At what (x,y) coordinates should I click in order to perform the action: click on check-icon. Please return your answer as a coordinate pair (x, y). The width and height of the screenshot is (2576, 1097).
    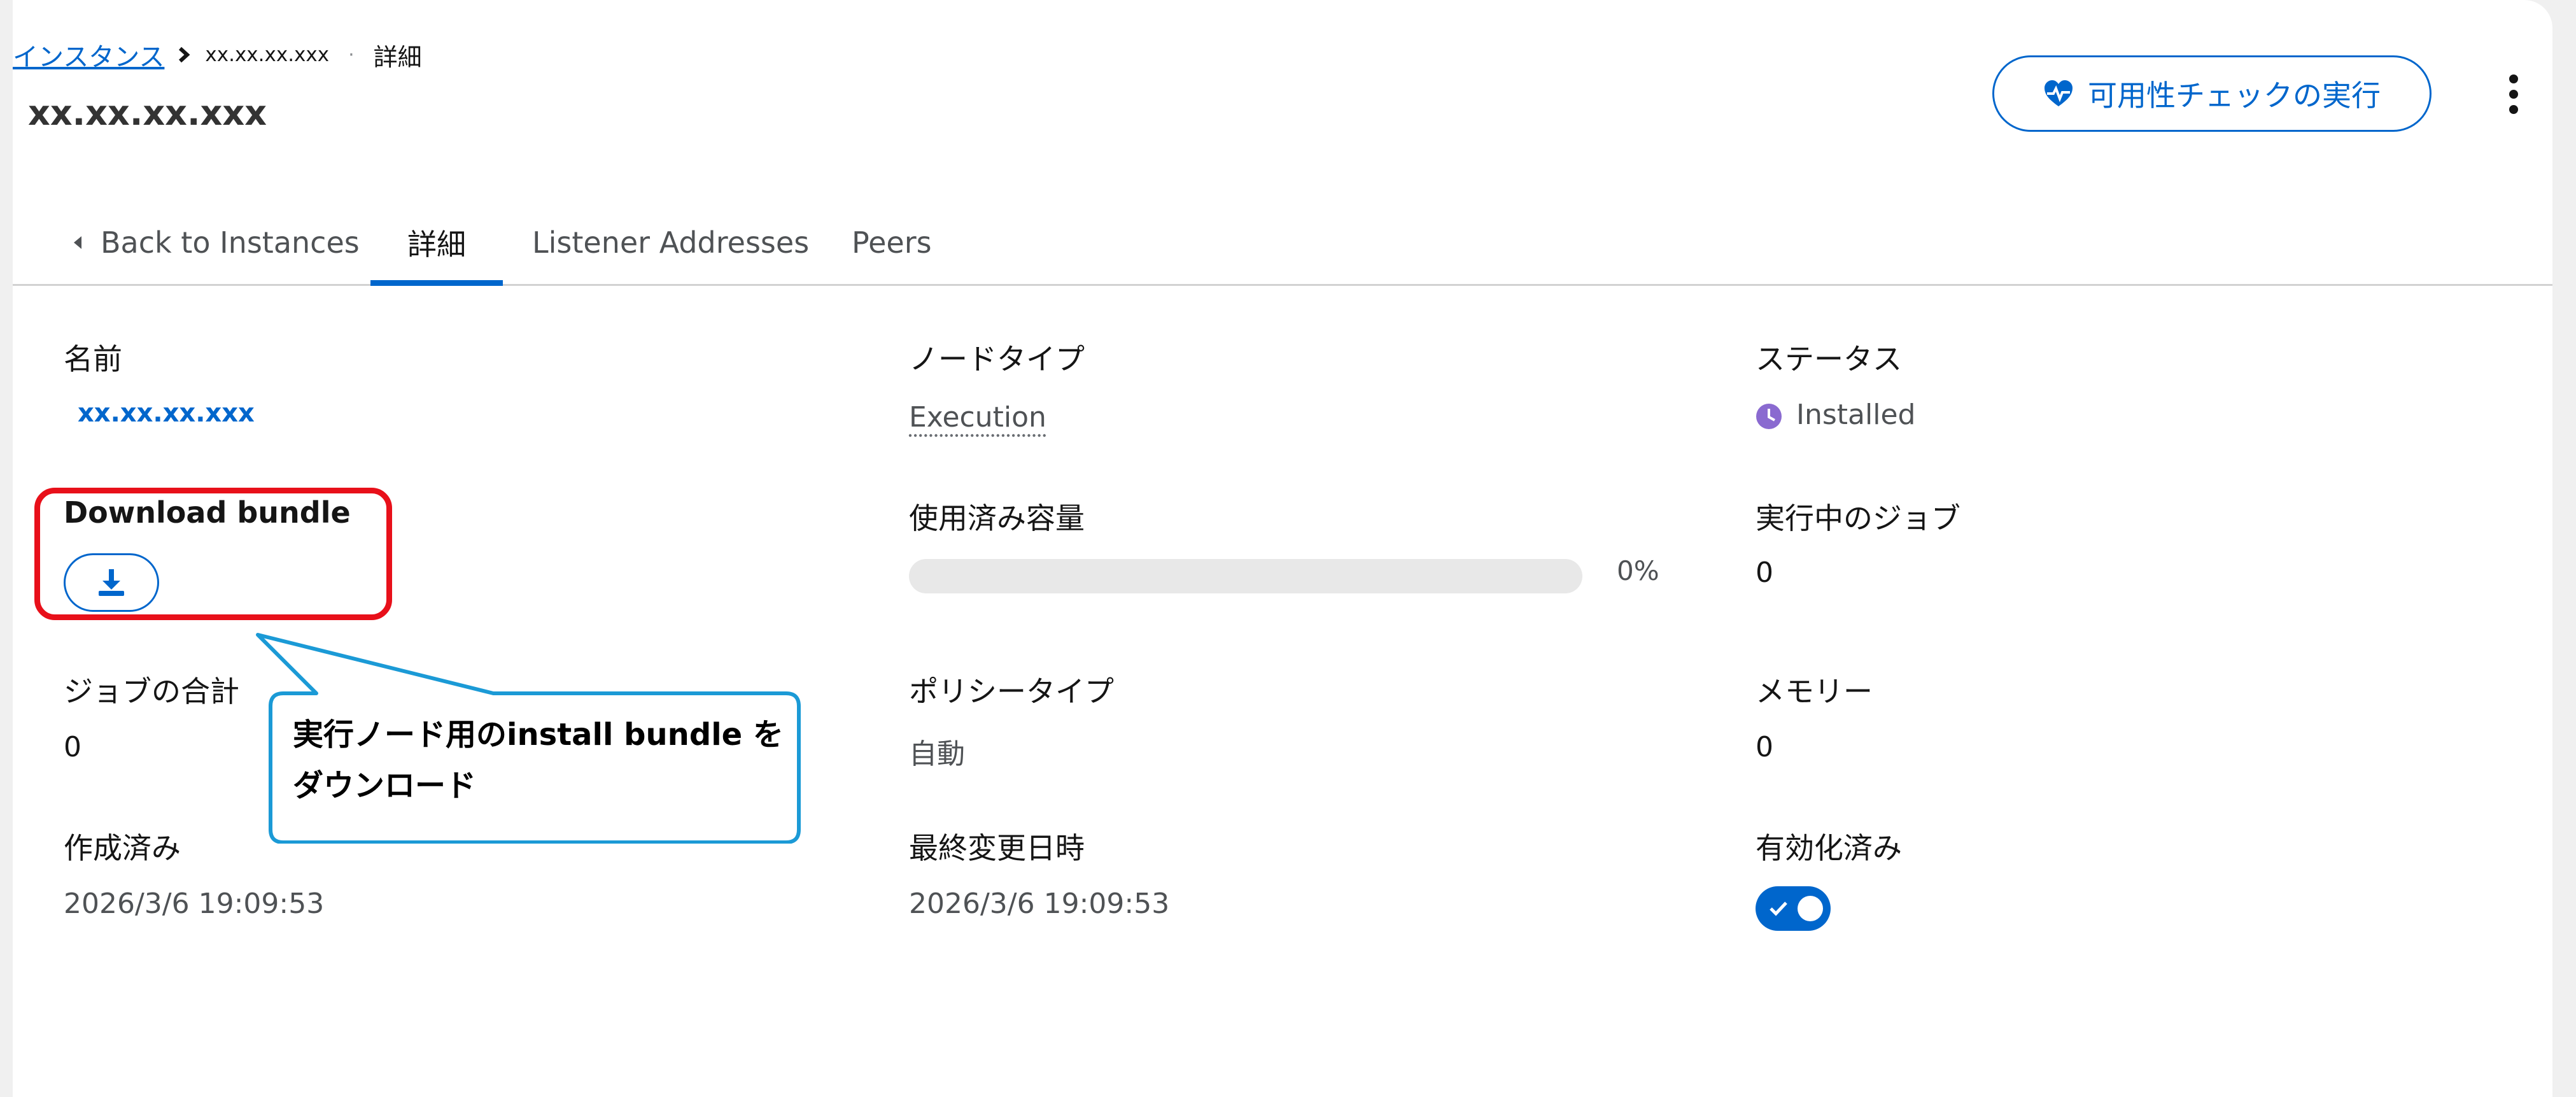
    Looking at the image, I should click on (1779, 909).